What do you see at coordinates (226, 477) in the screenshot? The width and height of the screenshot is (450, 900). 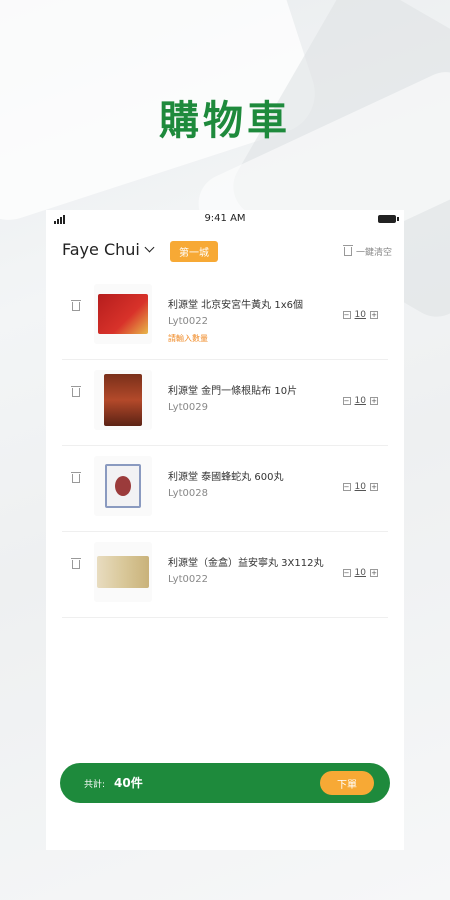 I see `item-name: 利源堂 泰國蜂蛇丸 600丸` at bounding box center [226, 477].